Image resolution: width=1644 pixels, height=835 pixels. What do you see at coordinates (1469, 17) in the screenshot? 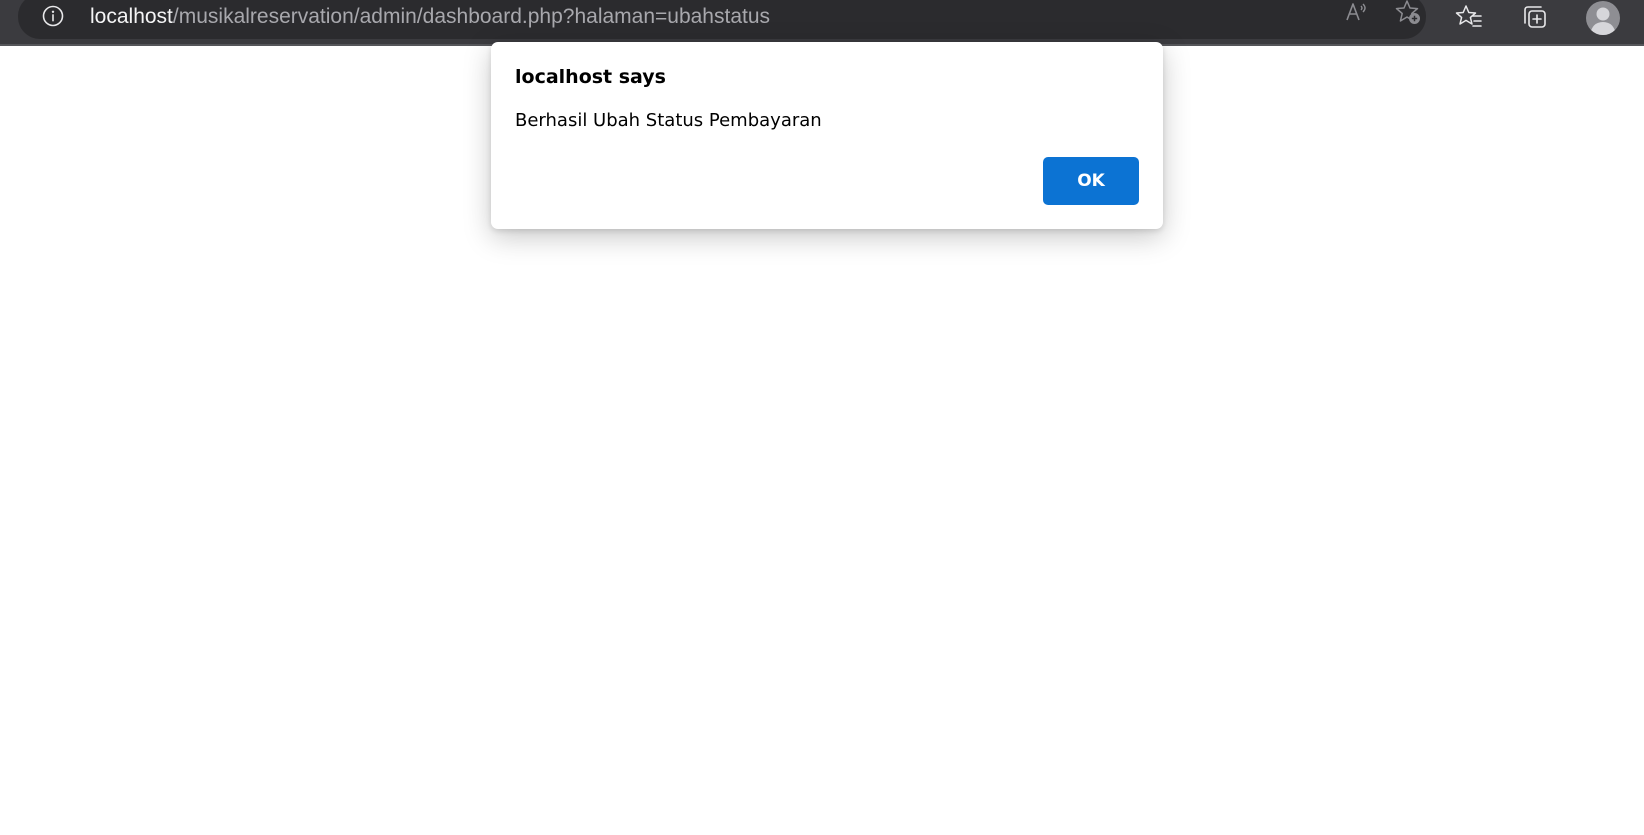
I see `favorites-icon` at bounding box center [1469, 17].